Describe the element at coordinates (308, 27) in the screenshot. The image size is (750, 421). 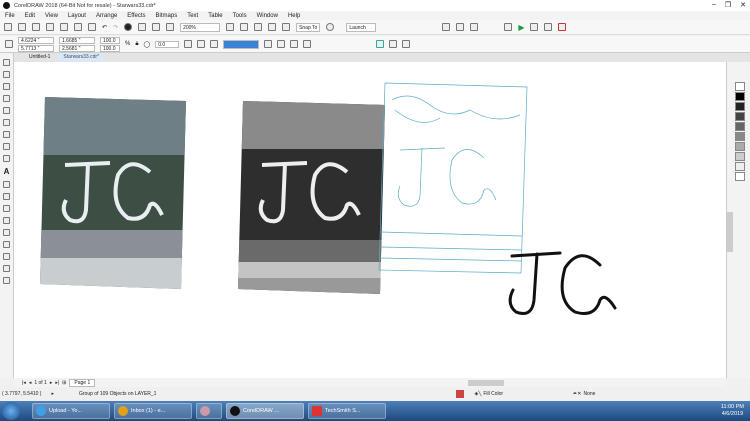
I see `snap-to-select: Snap To` at that location.